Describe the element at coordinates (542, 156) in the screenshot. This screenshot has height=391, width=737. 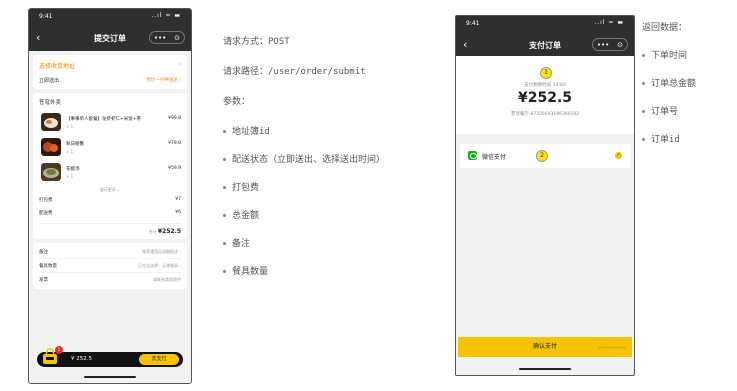
I see `annotation-badge-2: 2` at that location.